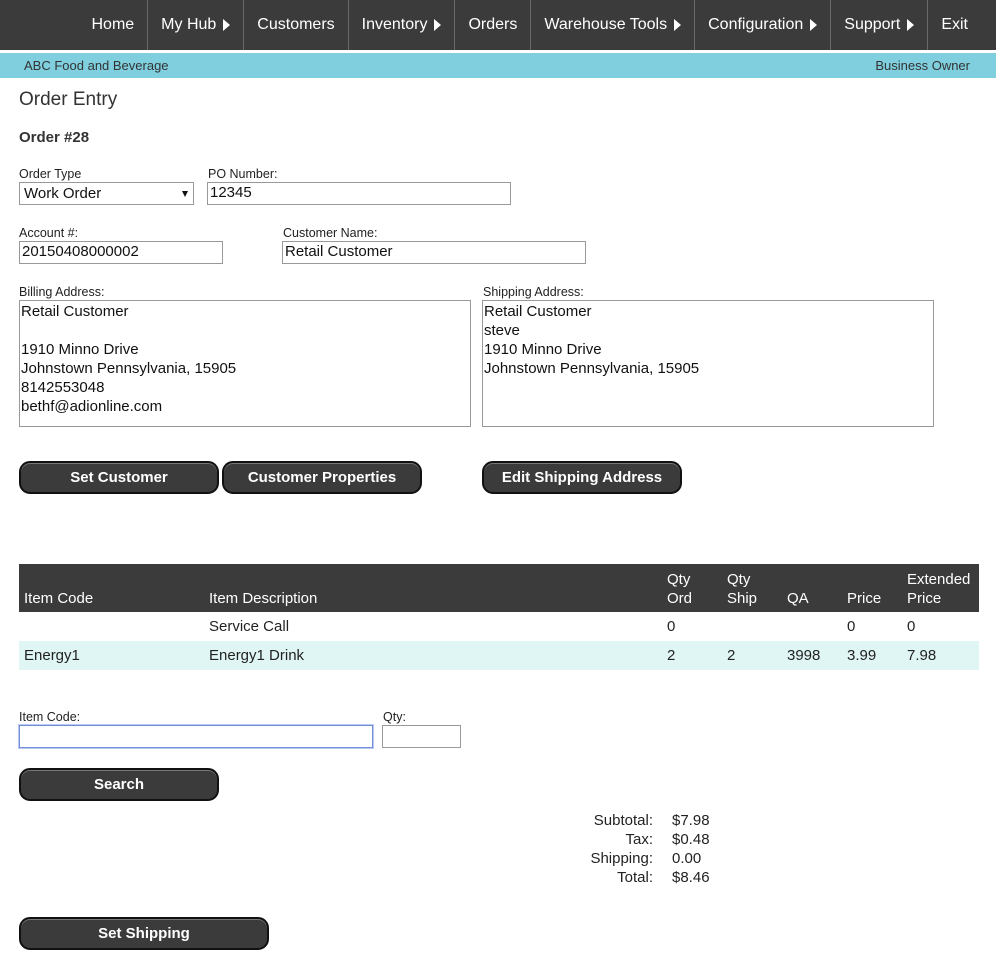 The height and width of the screenshot is (959, 996). I want to click on nav-orders: Orders, so click(493, 25).